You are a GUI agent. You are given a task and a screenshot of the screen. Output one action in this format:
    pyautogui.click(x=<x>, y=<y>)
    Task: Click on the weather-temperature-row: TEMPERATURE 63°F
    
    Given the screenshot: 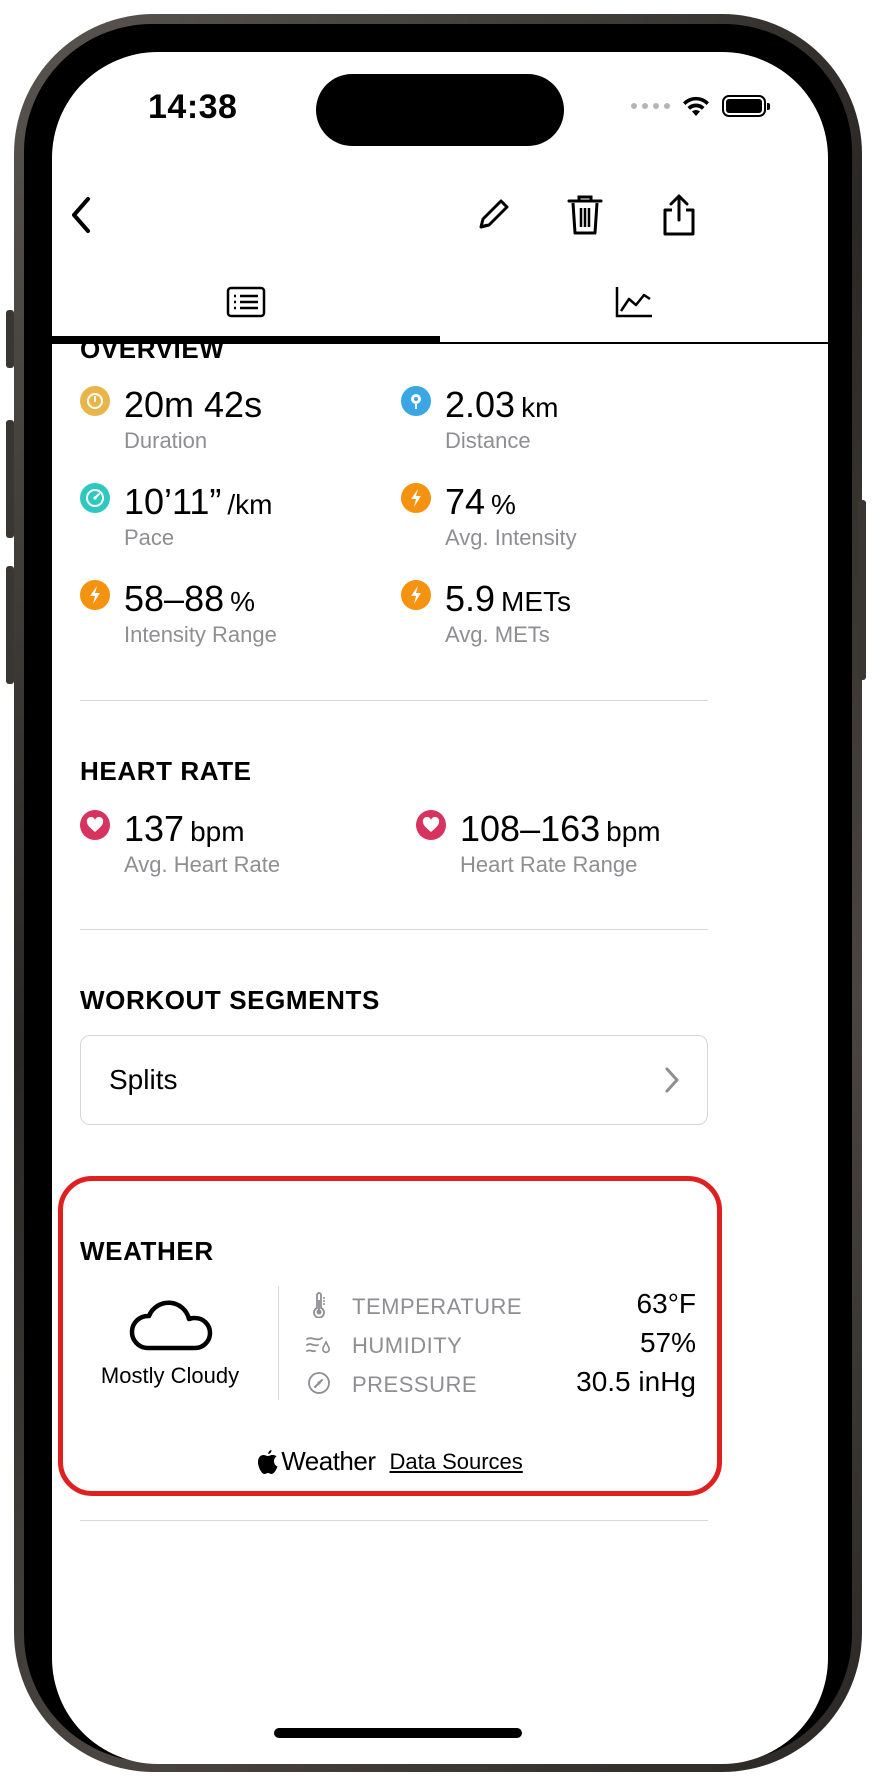 What is the action you would take?
    pyautogui.click(x=501, y=1306)
    